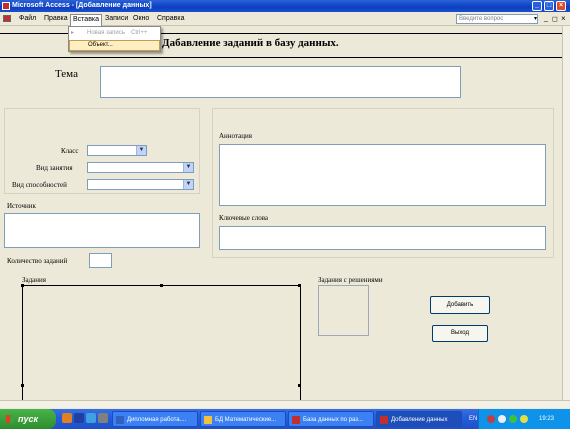 The width and height of the screenshot is (570, 429). I want to click on quicklaunch-desktop-icon, so click(103, 418).